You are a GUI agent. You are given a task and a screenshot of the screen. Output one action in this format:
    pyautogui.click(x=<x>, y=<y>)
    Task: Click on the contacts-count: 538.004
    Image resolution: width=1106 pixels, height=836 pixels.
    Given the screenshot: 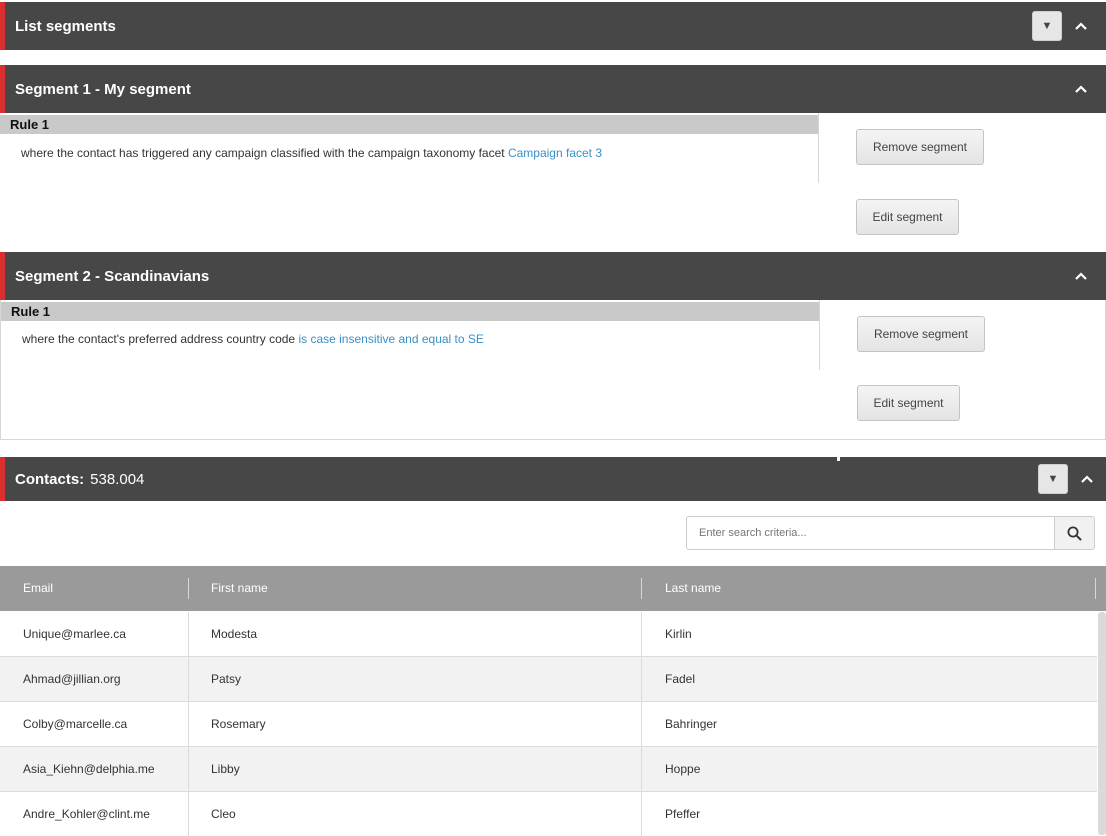 What is the action you would take?
    pyautogui.click(x=117, y=479)
    